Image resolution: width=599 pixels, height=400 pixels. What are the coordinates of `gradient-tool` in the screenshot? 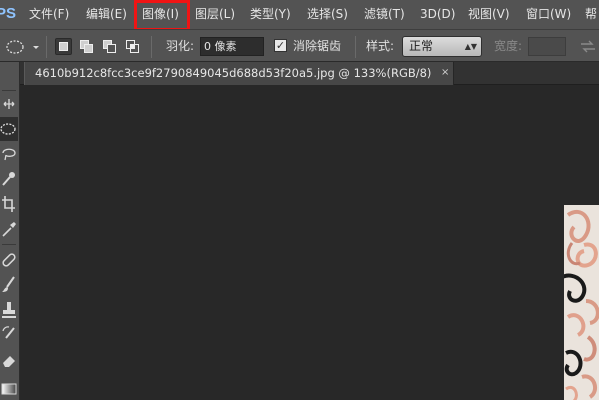 It's located at (9, 386).